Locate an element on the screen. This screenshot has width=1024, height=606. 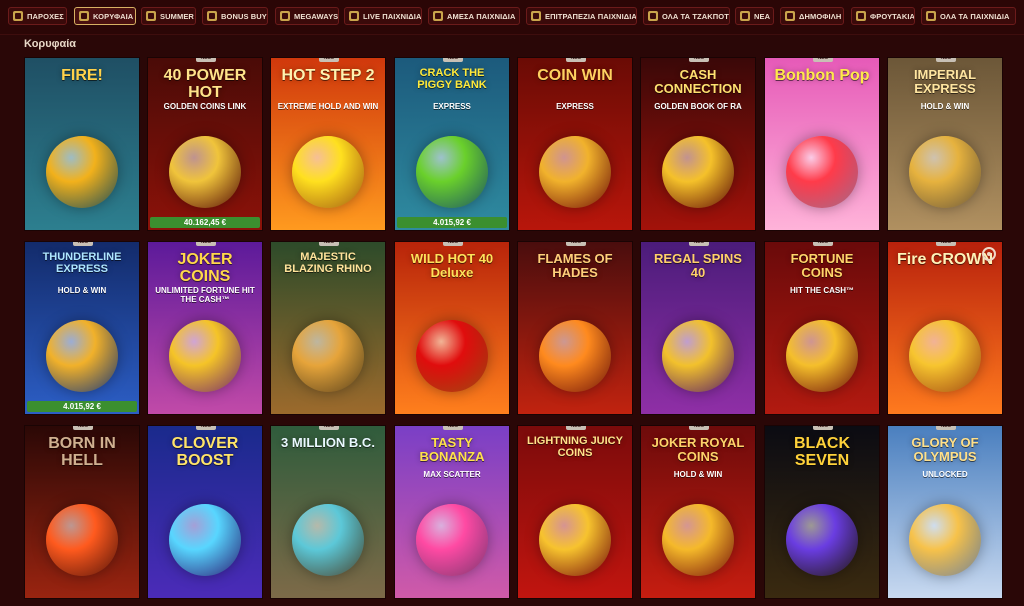
game-tile: ΝΕΟ COIN WIN EXPRESS is located at coordinates (575, 144).